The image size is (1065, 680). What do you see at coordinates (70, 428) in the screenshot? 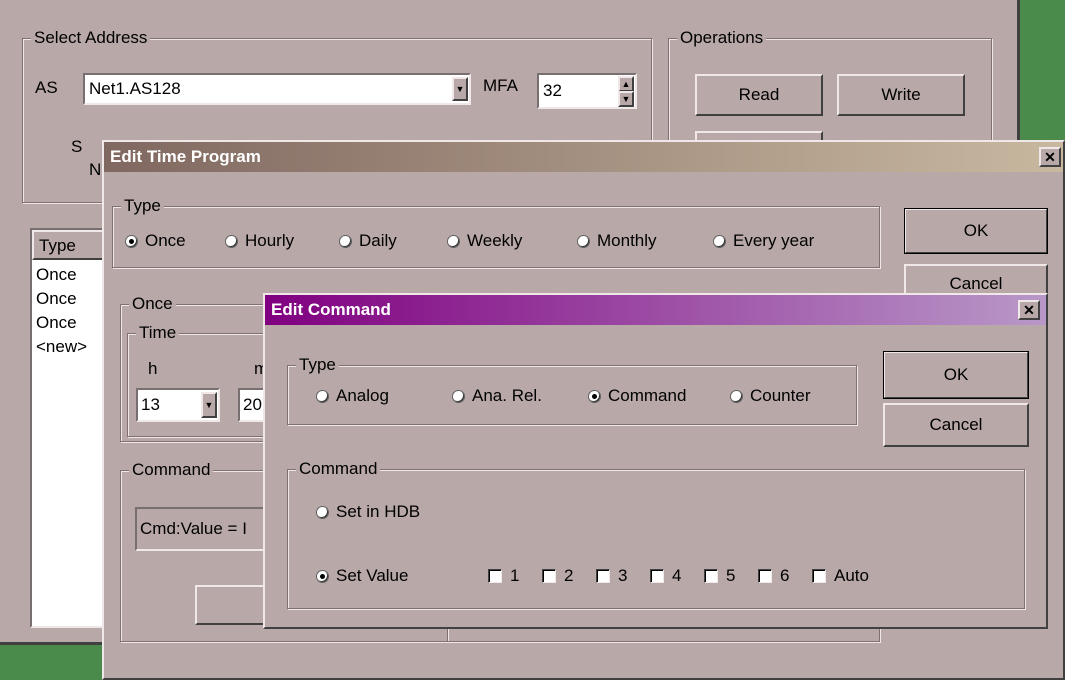
I see `type-list: Type Once Once Once <new>` at bounding box center [70, 428].